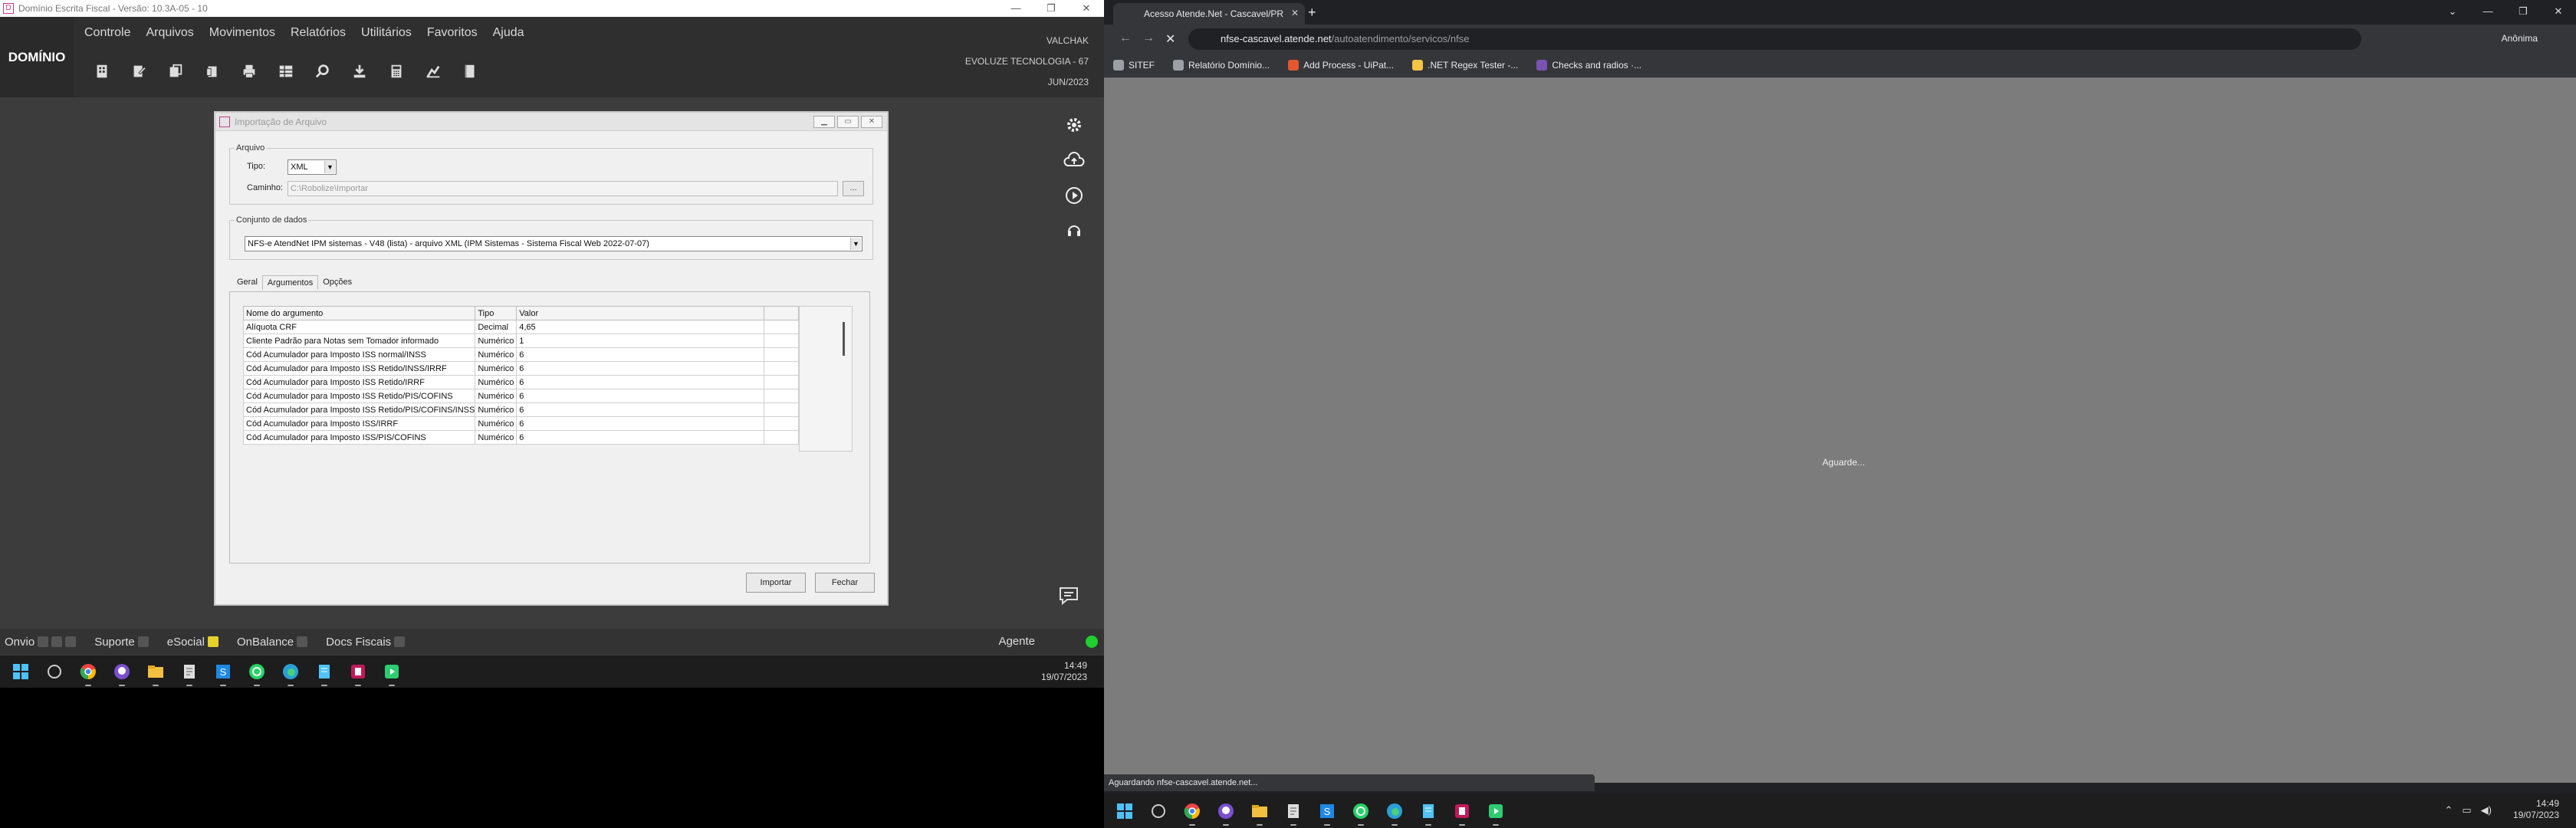 This screenshot has width=2576, height=828. I want to click on bookmark-item: SITEF, so click(1134, 65).